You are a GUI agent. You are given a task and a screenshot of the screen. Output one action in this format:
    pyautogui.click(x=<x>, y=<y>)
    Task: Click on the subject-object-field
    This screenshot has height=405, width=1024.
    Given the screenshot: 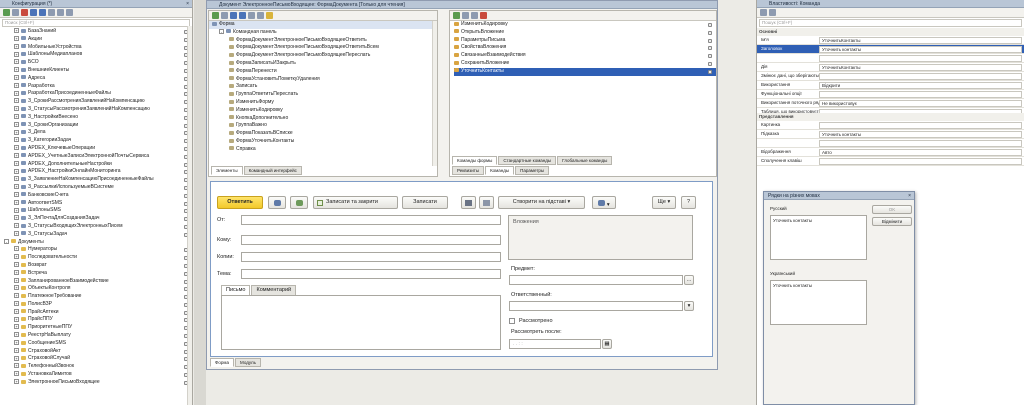 What is the action you would take?
    pyautogui.click(x=596, y=280)
    